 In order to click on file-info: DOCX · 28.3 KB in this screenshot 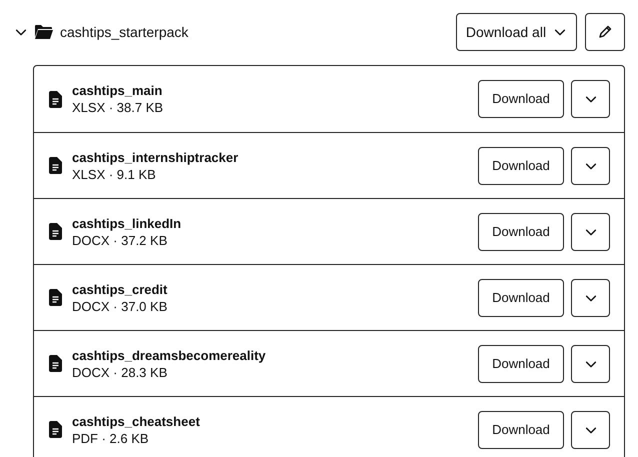, I will do `click(120, 372)`.